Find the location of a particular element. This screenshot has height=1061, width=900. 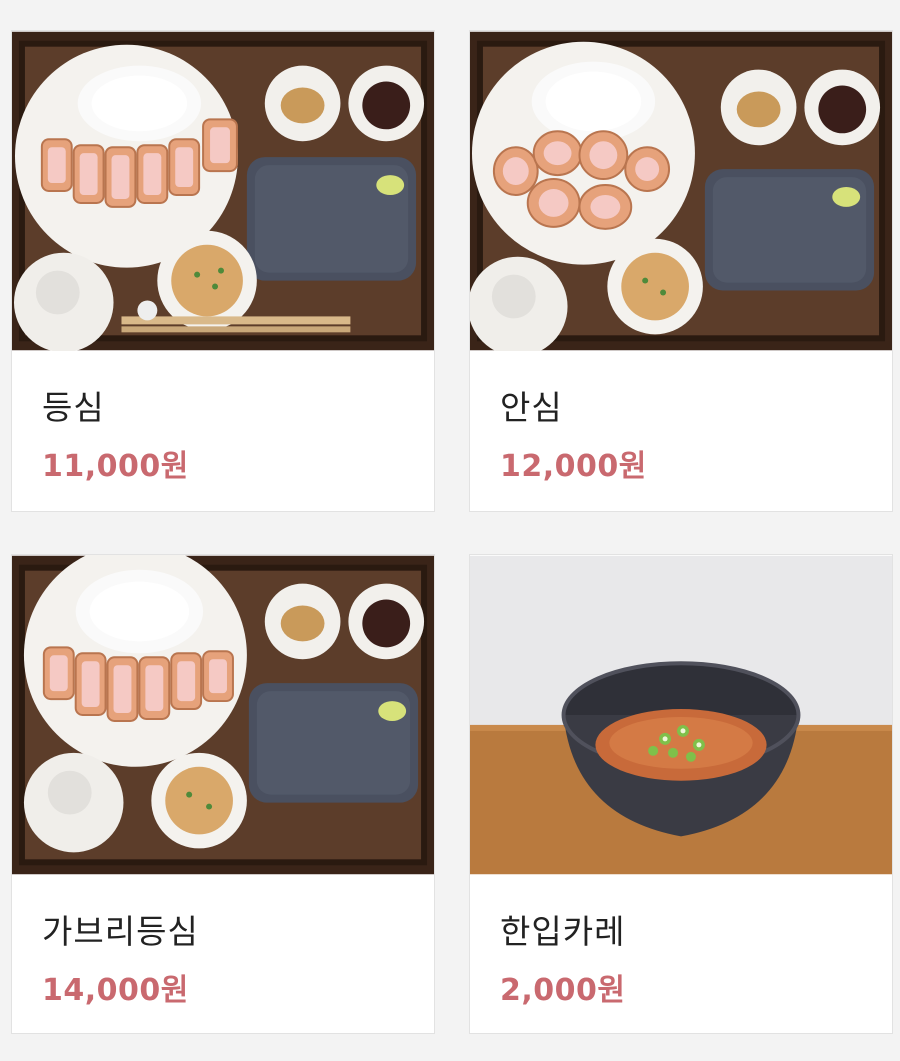

menu-item-name: 안심 is located at coordinates (531, 407).